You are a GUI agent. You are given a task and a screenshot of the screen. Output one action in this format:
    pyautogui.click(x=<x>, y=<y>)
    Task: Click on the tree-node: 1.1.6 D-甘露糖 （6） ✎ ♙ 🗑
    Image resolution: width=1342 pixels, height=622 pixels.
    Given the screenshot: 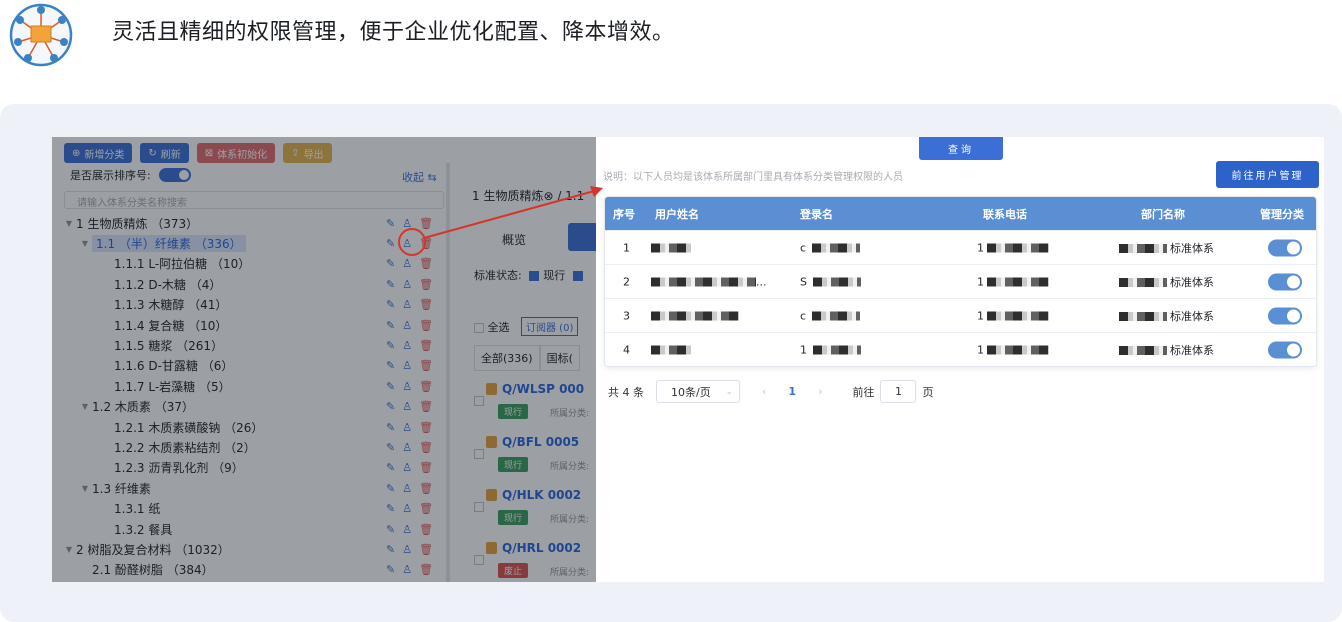 What is the action you would take?
    pyautogui.click(x=249, y=366)
    